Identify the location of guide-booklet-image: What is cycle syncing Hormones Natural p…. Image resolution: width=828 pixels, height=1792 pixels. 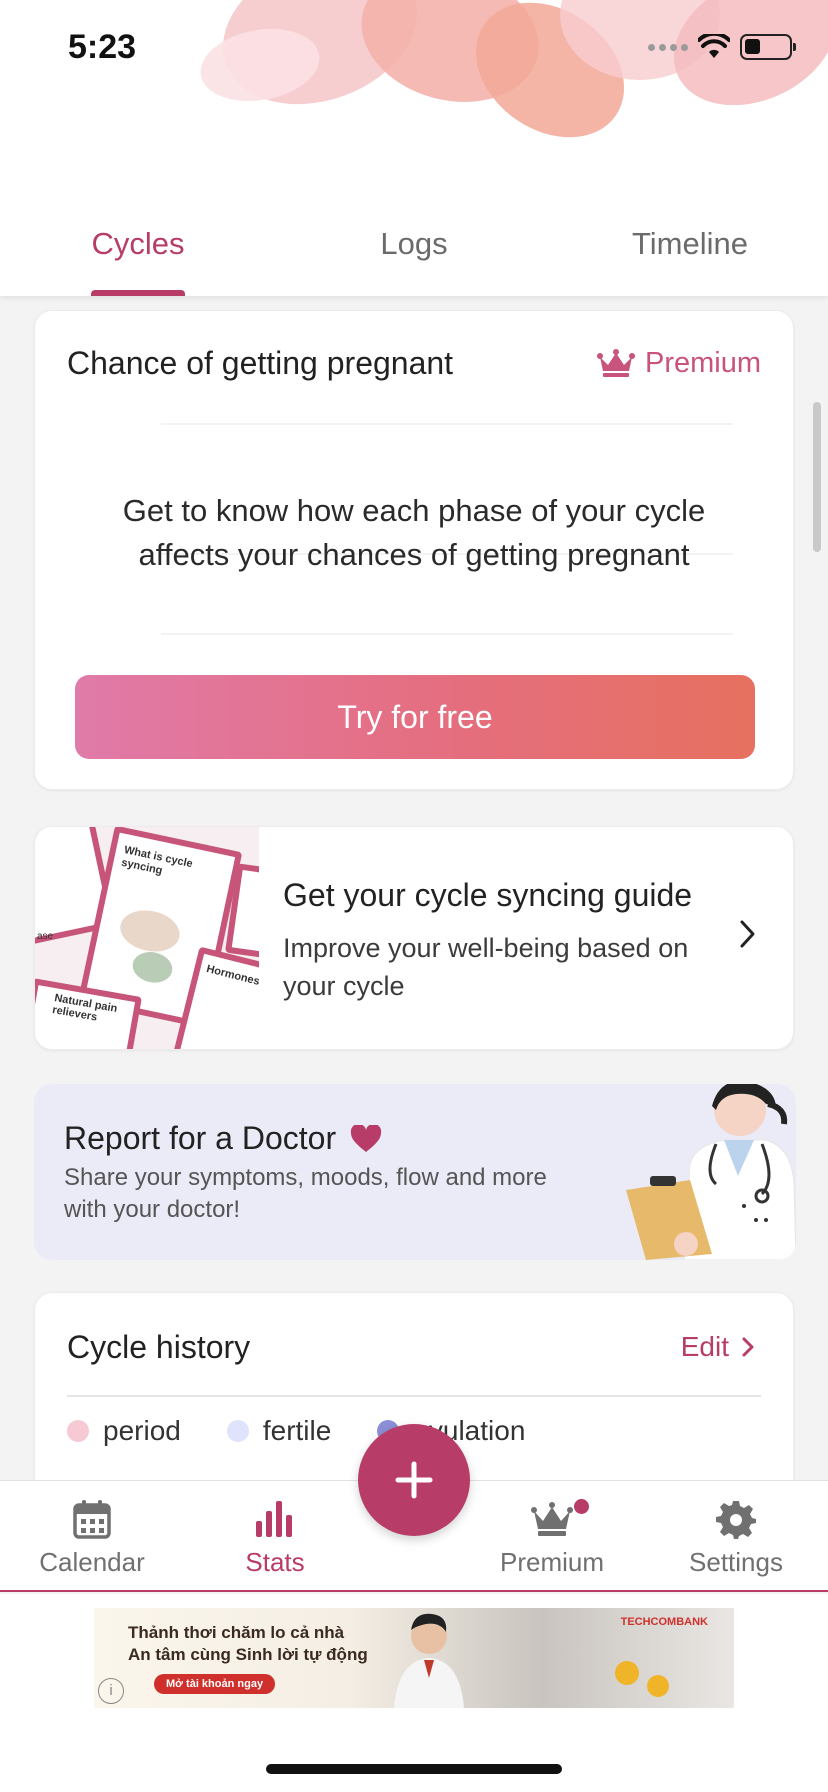
(147, 938).